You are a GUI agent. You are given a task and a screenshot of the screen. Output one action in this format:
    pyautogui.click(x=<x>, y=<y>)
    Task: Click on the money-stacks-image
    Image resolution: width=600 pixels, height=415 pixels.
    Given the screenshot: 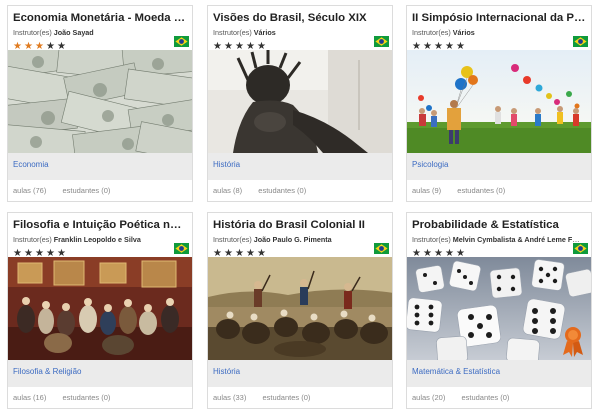 What is the action you would take?
    pyautogui.click(x=100, y=101)
    